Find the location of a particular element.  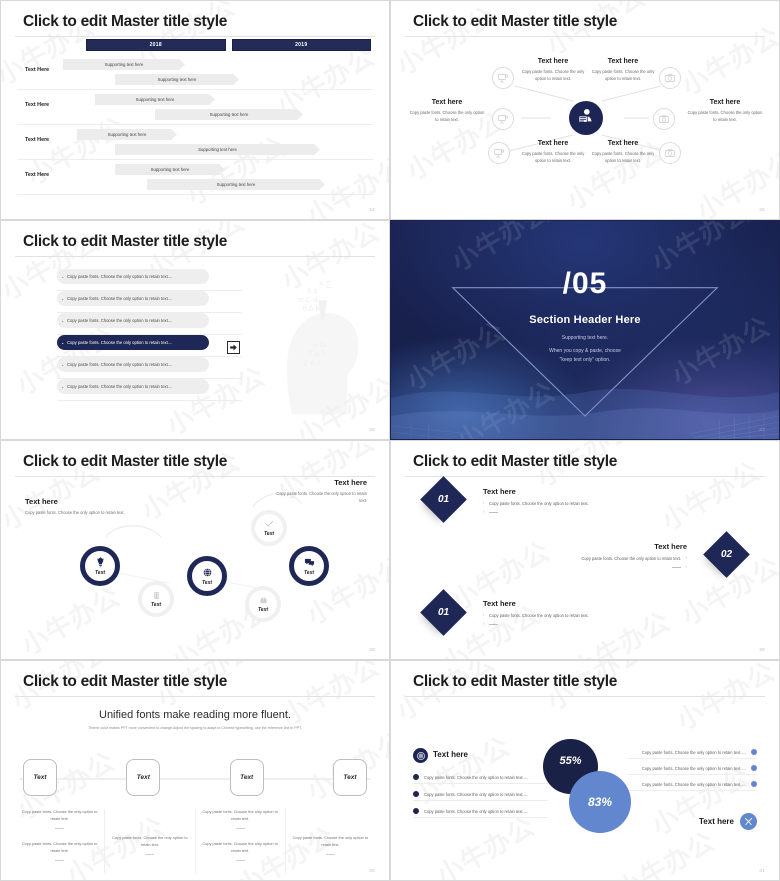

block-bullet-dash is located at coordinates (563, 624).